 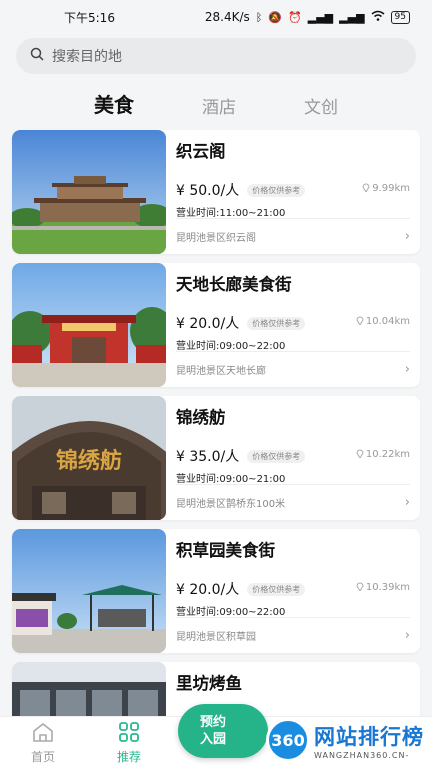 I want to click on restaurant-name: 织云阁, so click(x=201, y=151).